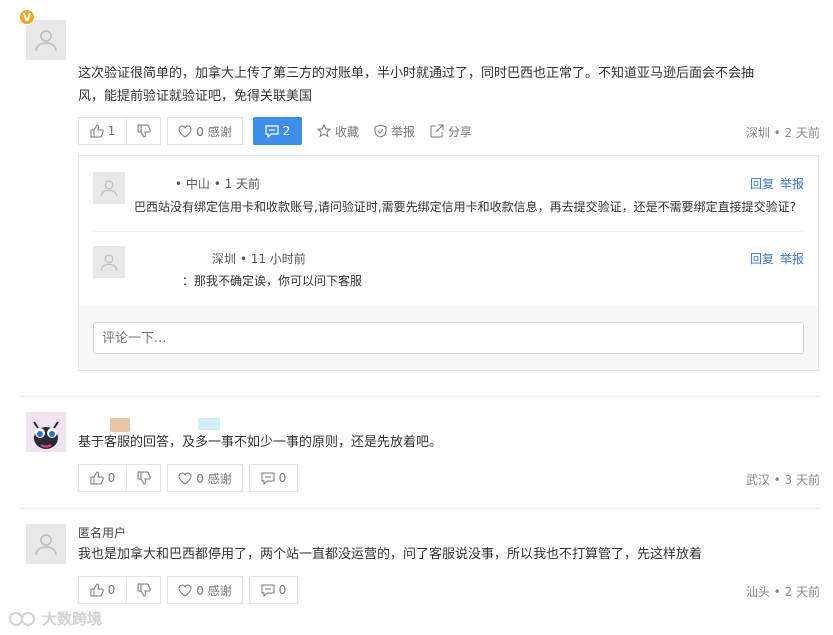 The image size is (833, 635). Describe the element at coordinates (260, 442) in the screenshot. I see `comment-text: 基于客服的回答，及多一事不如少一事的原则，还是先放着吧。` at that location.